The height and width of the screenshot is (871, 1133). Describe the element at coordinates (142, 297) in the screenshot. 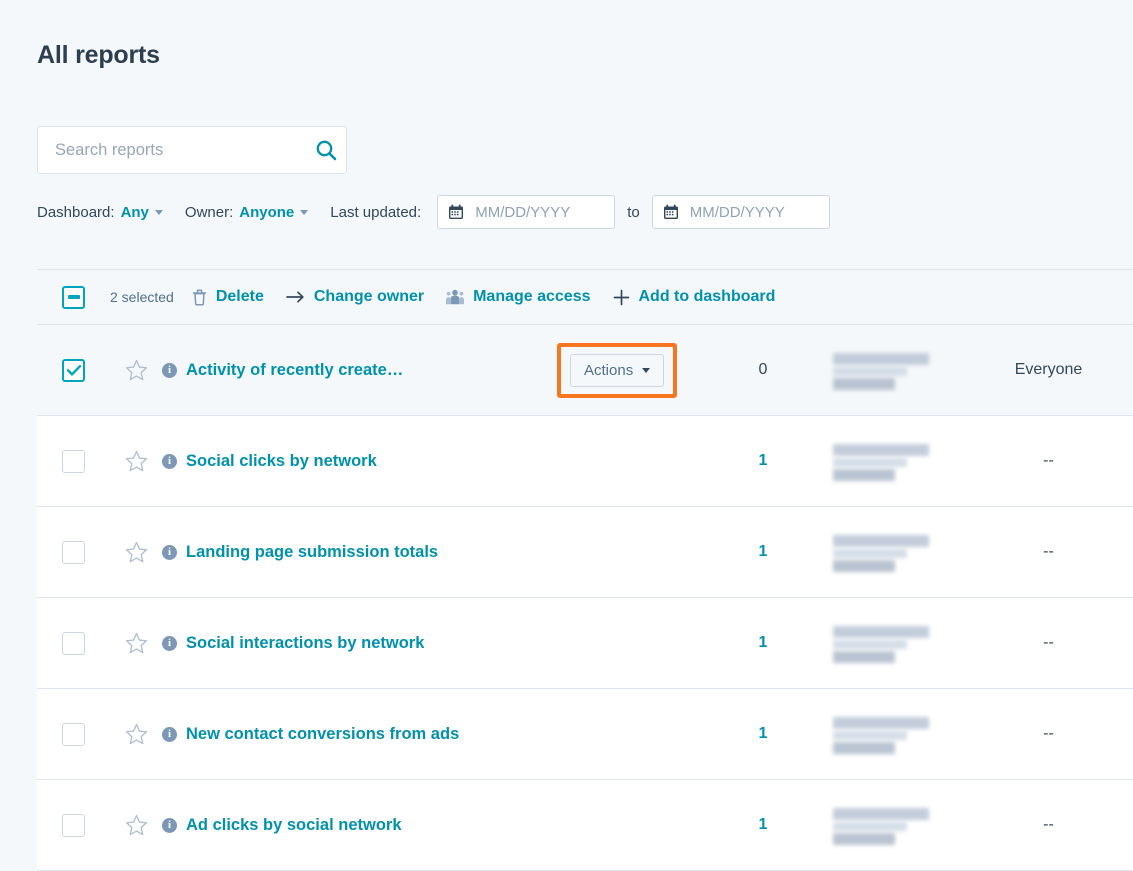

I see `selected-count-label: 2 selected` at that location.